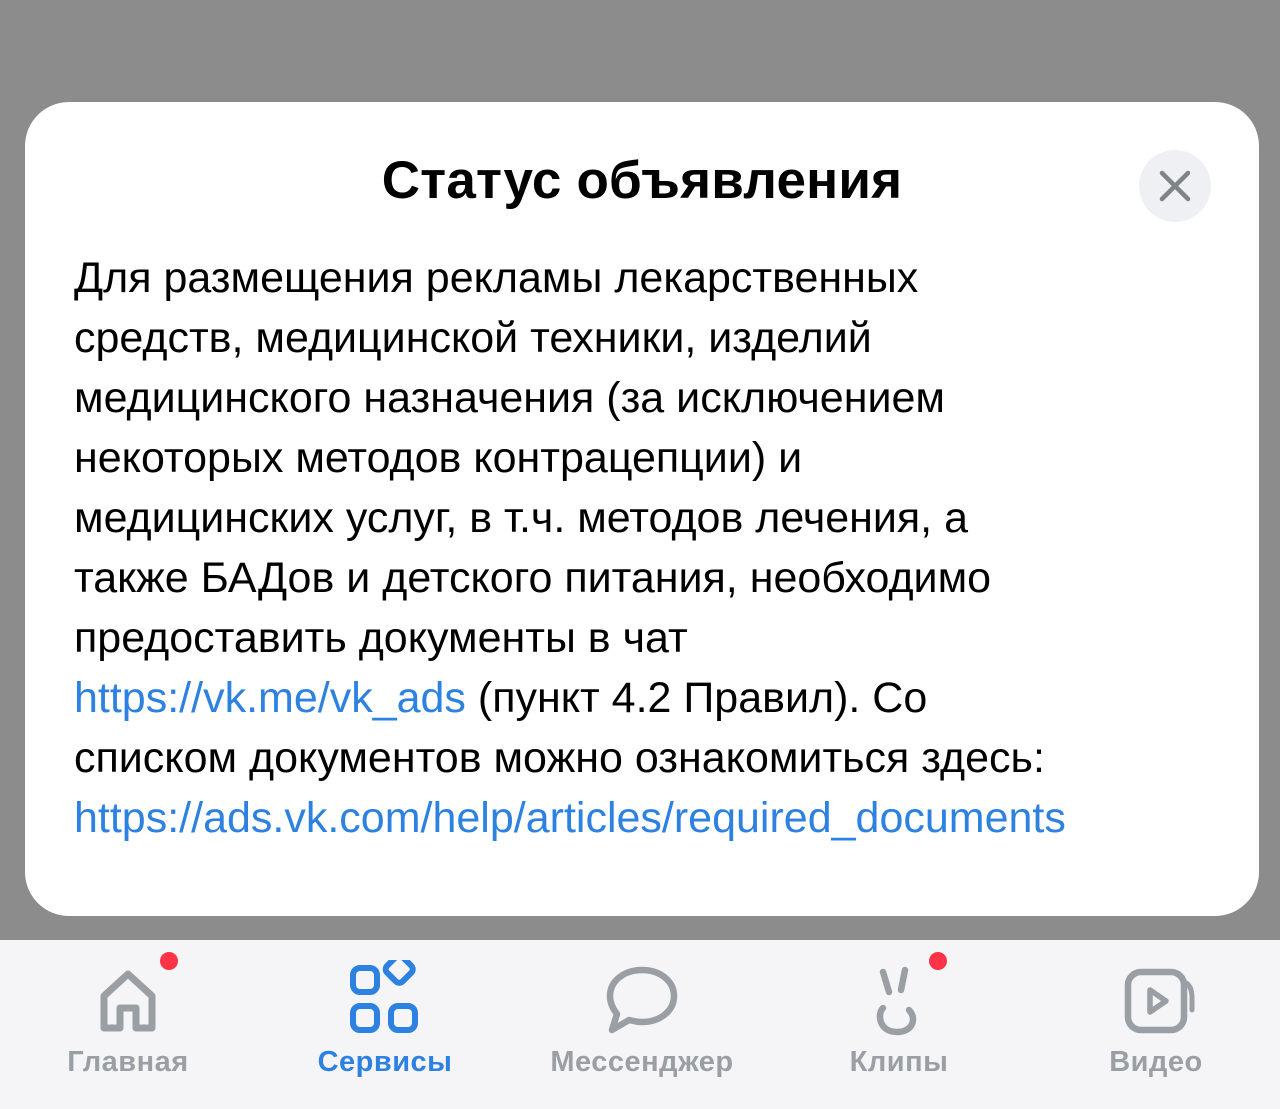 This screenshot has height=1109, width=1280. What do you see at coordinates (696, 698) in the screenshot?
I see `body-text: (пункт 4.2 Правил). Со` at bounding box center [696, 698].